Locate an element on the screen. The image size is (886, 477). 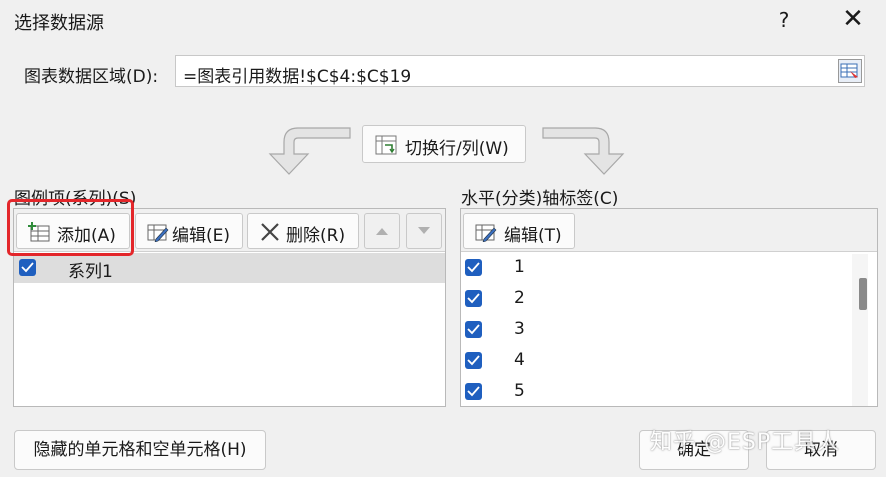
edit-axis-labels-button: 编辑(T) is located at coordinates (519, 231).